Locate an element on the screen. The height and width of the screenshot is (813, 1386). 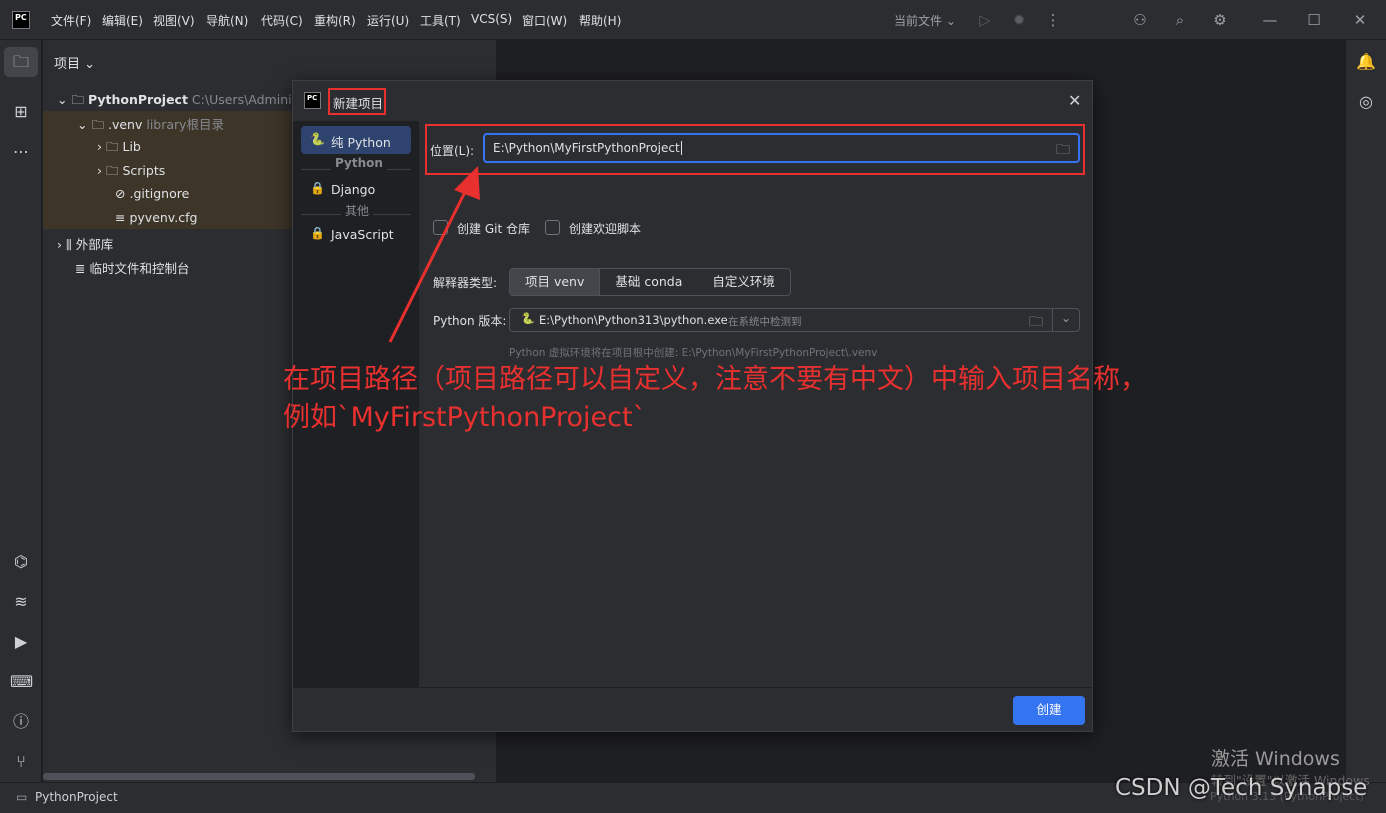
tree-item-lib: › 🗀 Lib is located at coordinates (119, 148).